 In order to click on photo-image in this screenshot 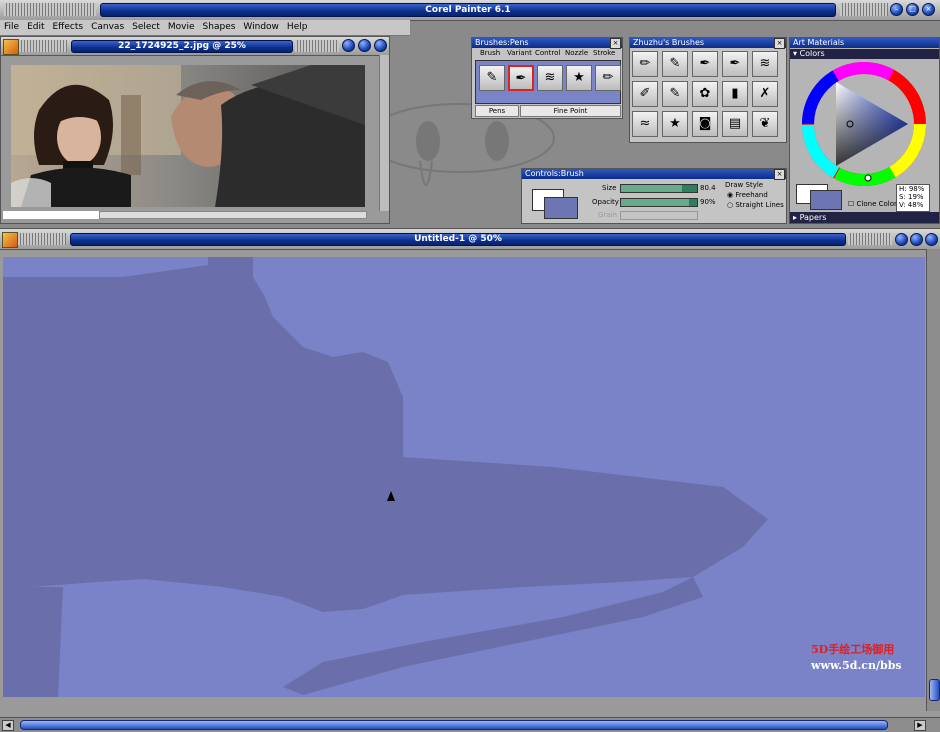, I will do `click(188, 136)`.